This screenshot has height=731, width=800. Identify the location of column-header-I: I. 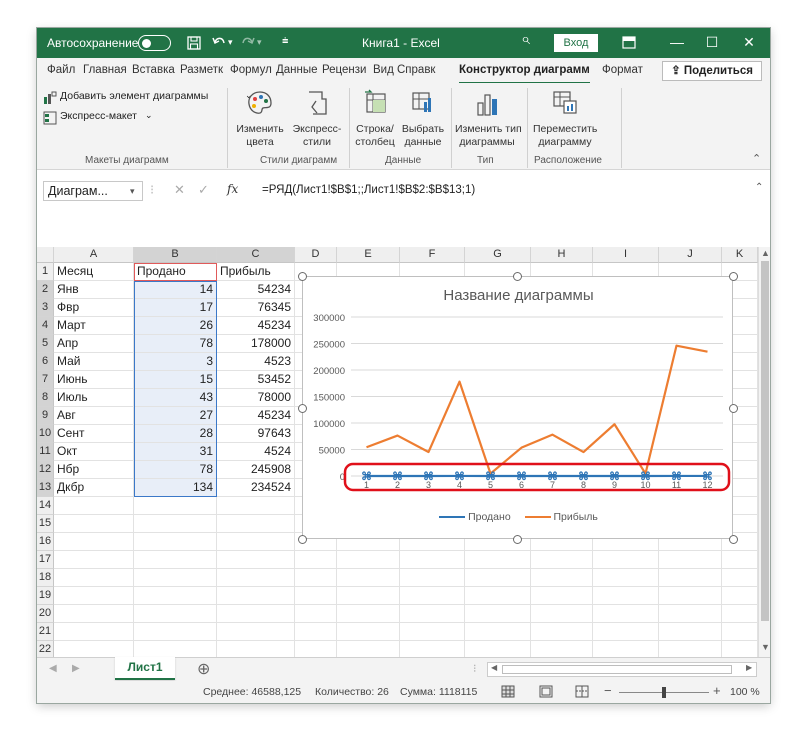
(626, 255).